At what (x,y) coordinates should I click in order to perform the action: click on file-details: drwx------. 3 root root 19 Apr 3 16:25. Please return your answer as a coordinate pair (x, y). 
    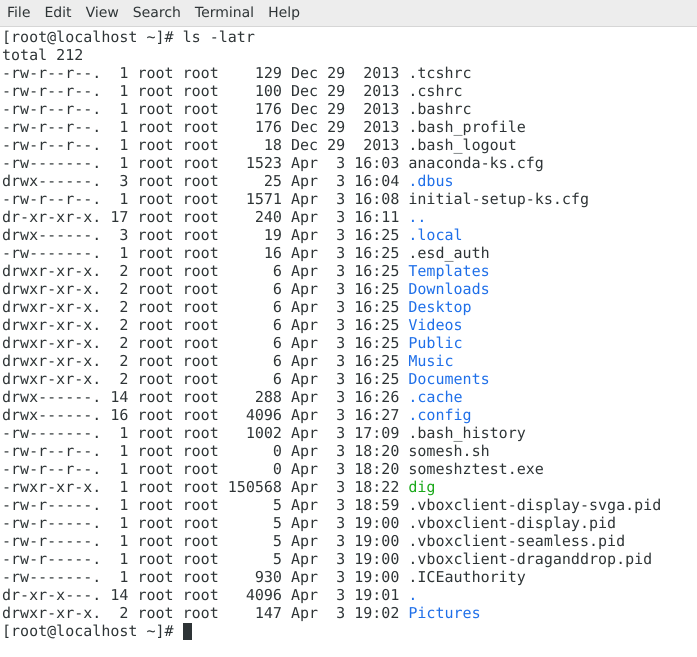
    Looking at the image, I should click on (201, 235).